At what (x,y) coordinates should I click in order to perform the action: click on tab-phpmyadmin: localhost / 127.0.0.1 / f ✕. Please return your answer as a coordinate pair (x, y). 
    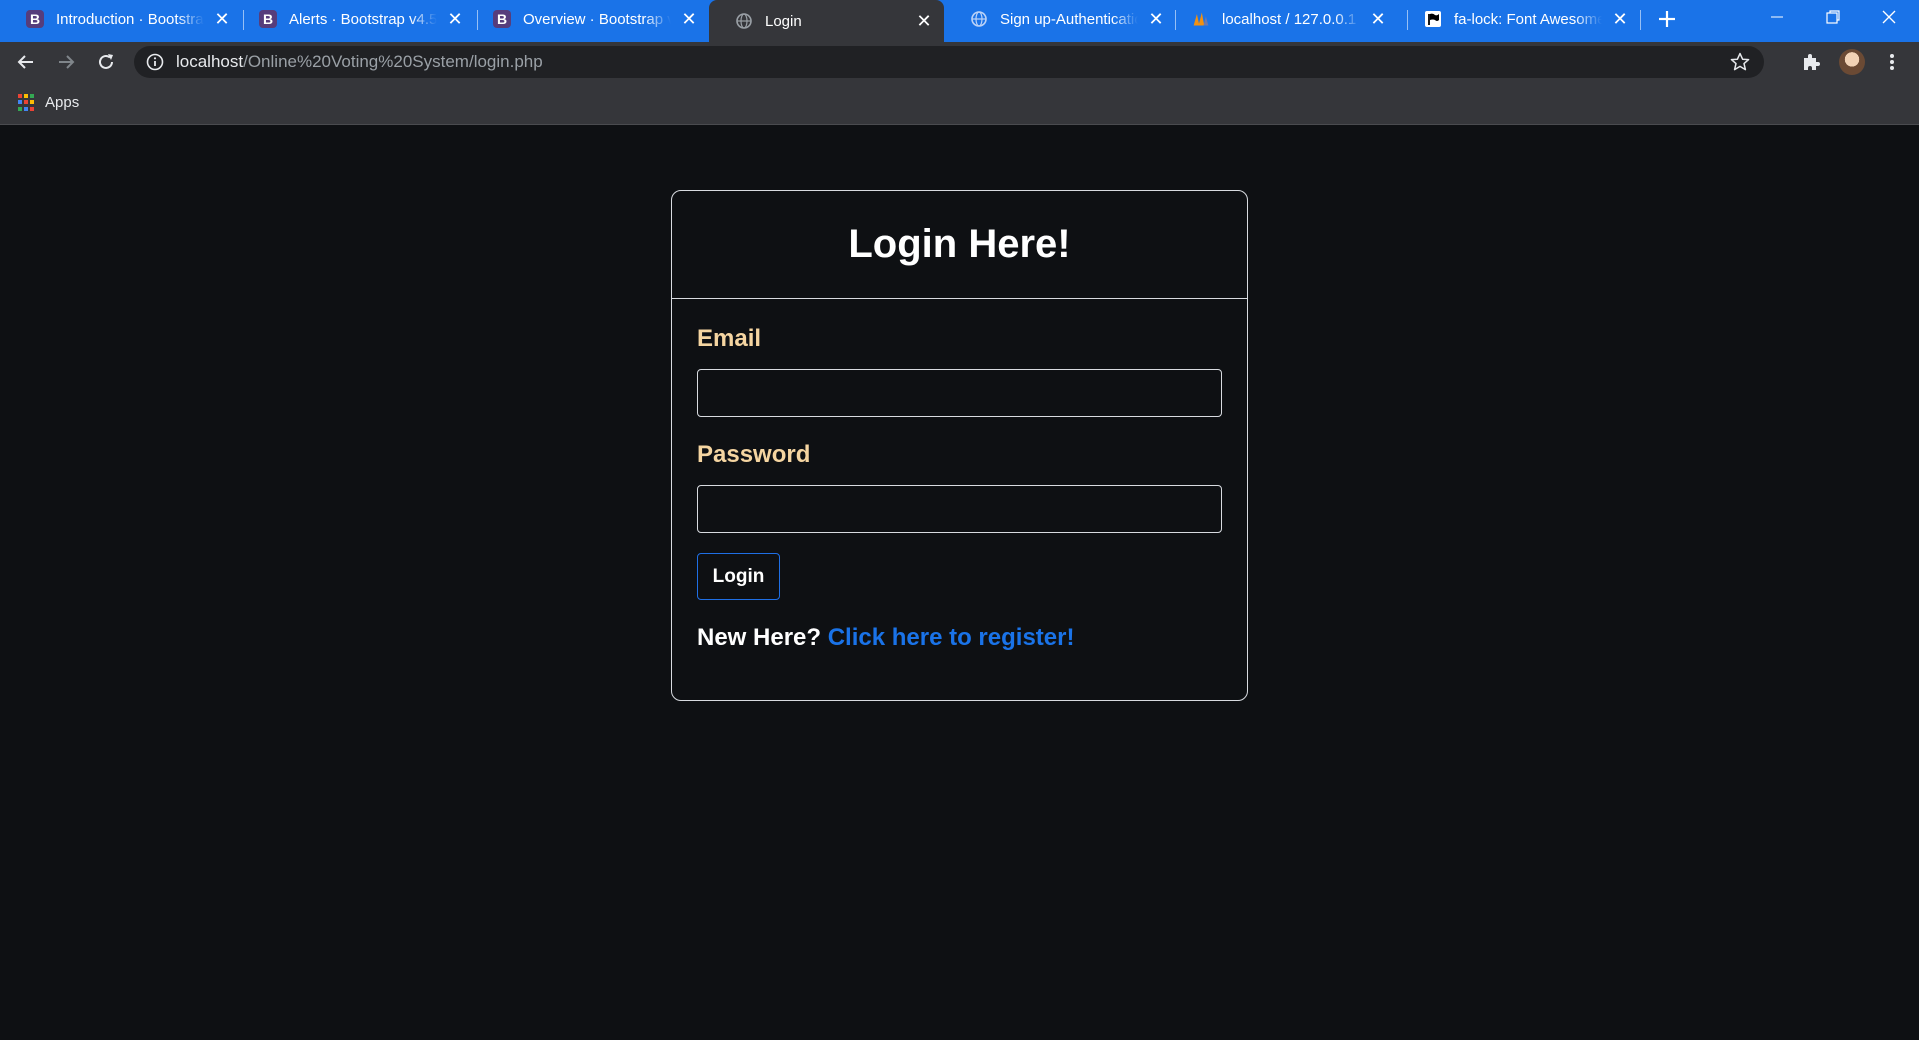
    Looking at the image, I should click on (1282, 19).